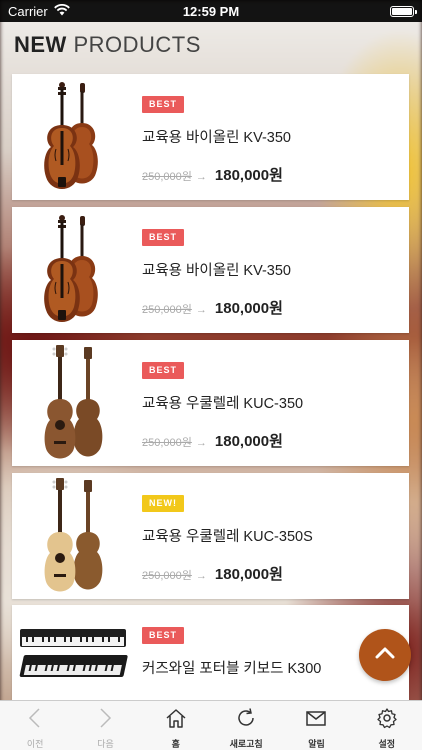  Describe the element at coordinates (61, 11) in the screenshot. I see `wifi-icon` at that location.